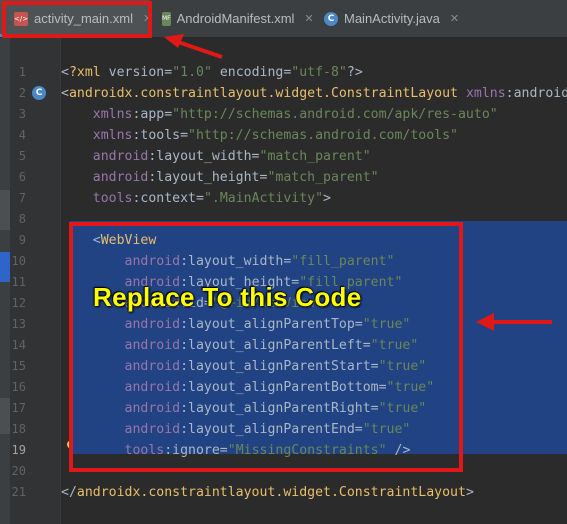 The width and height of the screenshot is (567, 524). What do you see at coordinates (227, 297) in the screenshot?
I see `annotation-overlay-text: Replace To this Code` at bounding box center [227, 297].